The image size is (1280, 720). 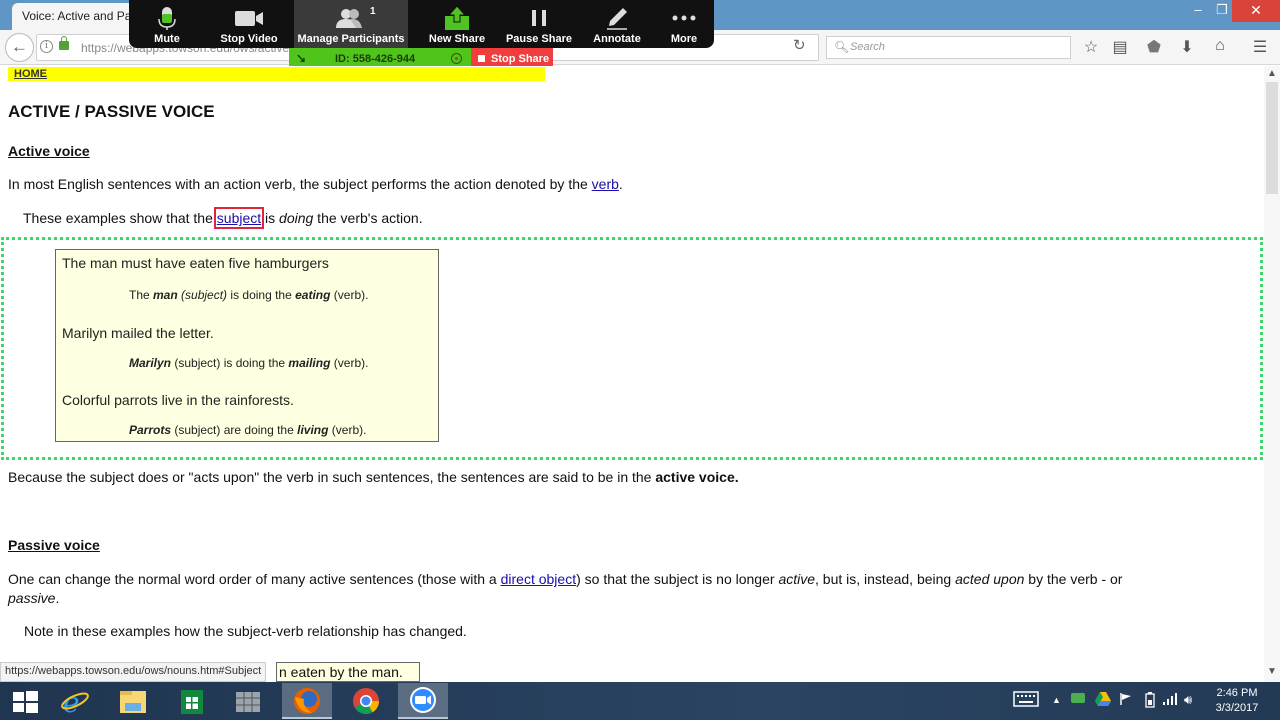 I want to click on note-subject: Marilyn, so click(x=150, y=363).